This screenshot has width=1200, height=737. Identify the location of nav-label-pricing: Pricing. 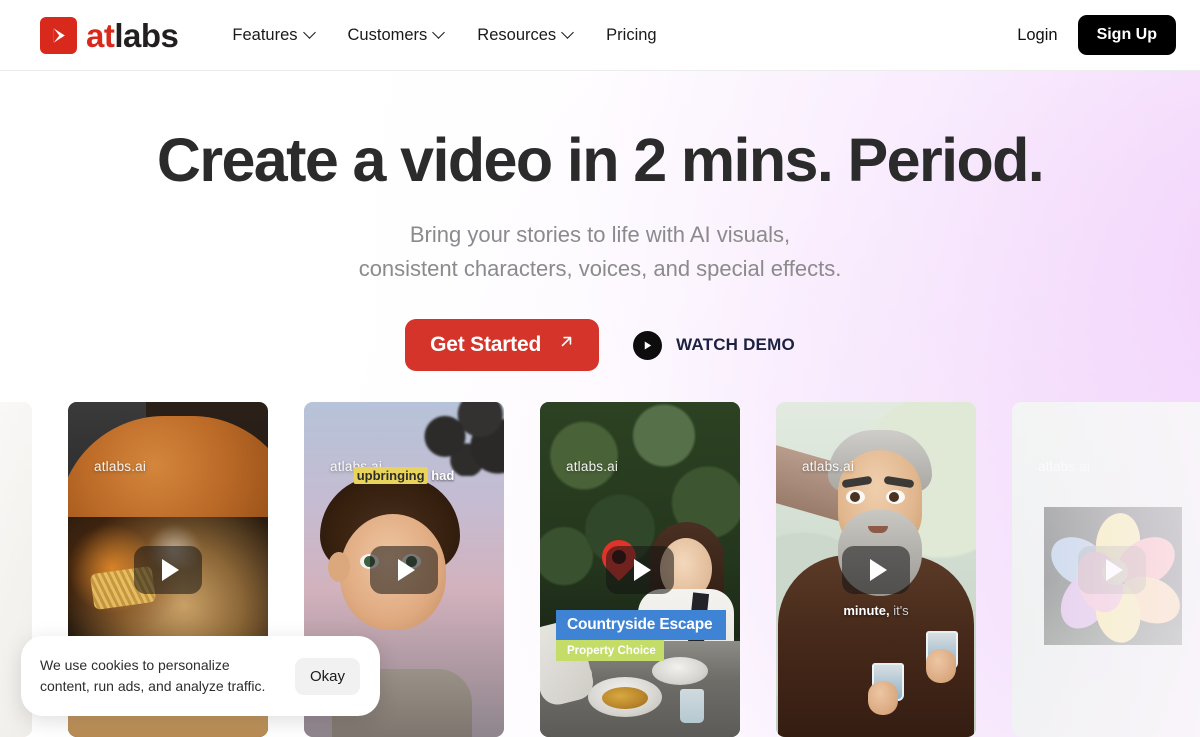
(631, 34).